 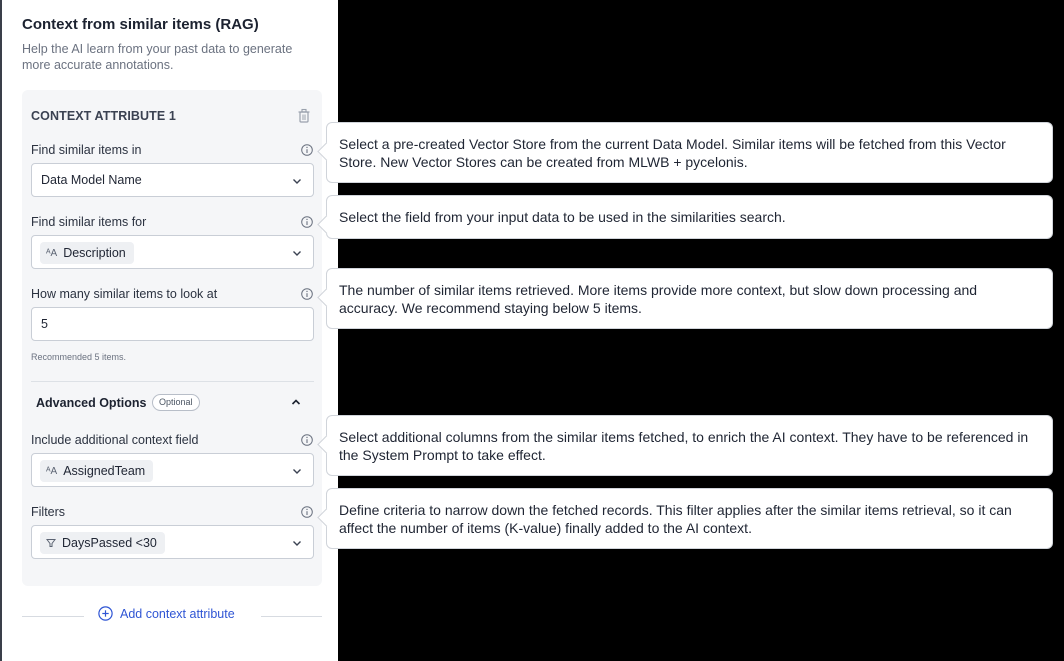 I want to click on trash-icon, so click(x=304, y=116).